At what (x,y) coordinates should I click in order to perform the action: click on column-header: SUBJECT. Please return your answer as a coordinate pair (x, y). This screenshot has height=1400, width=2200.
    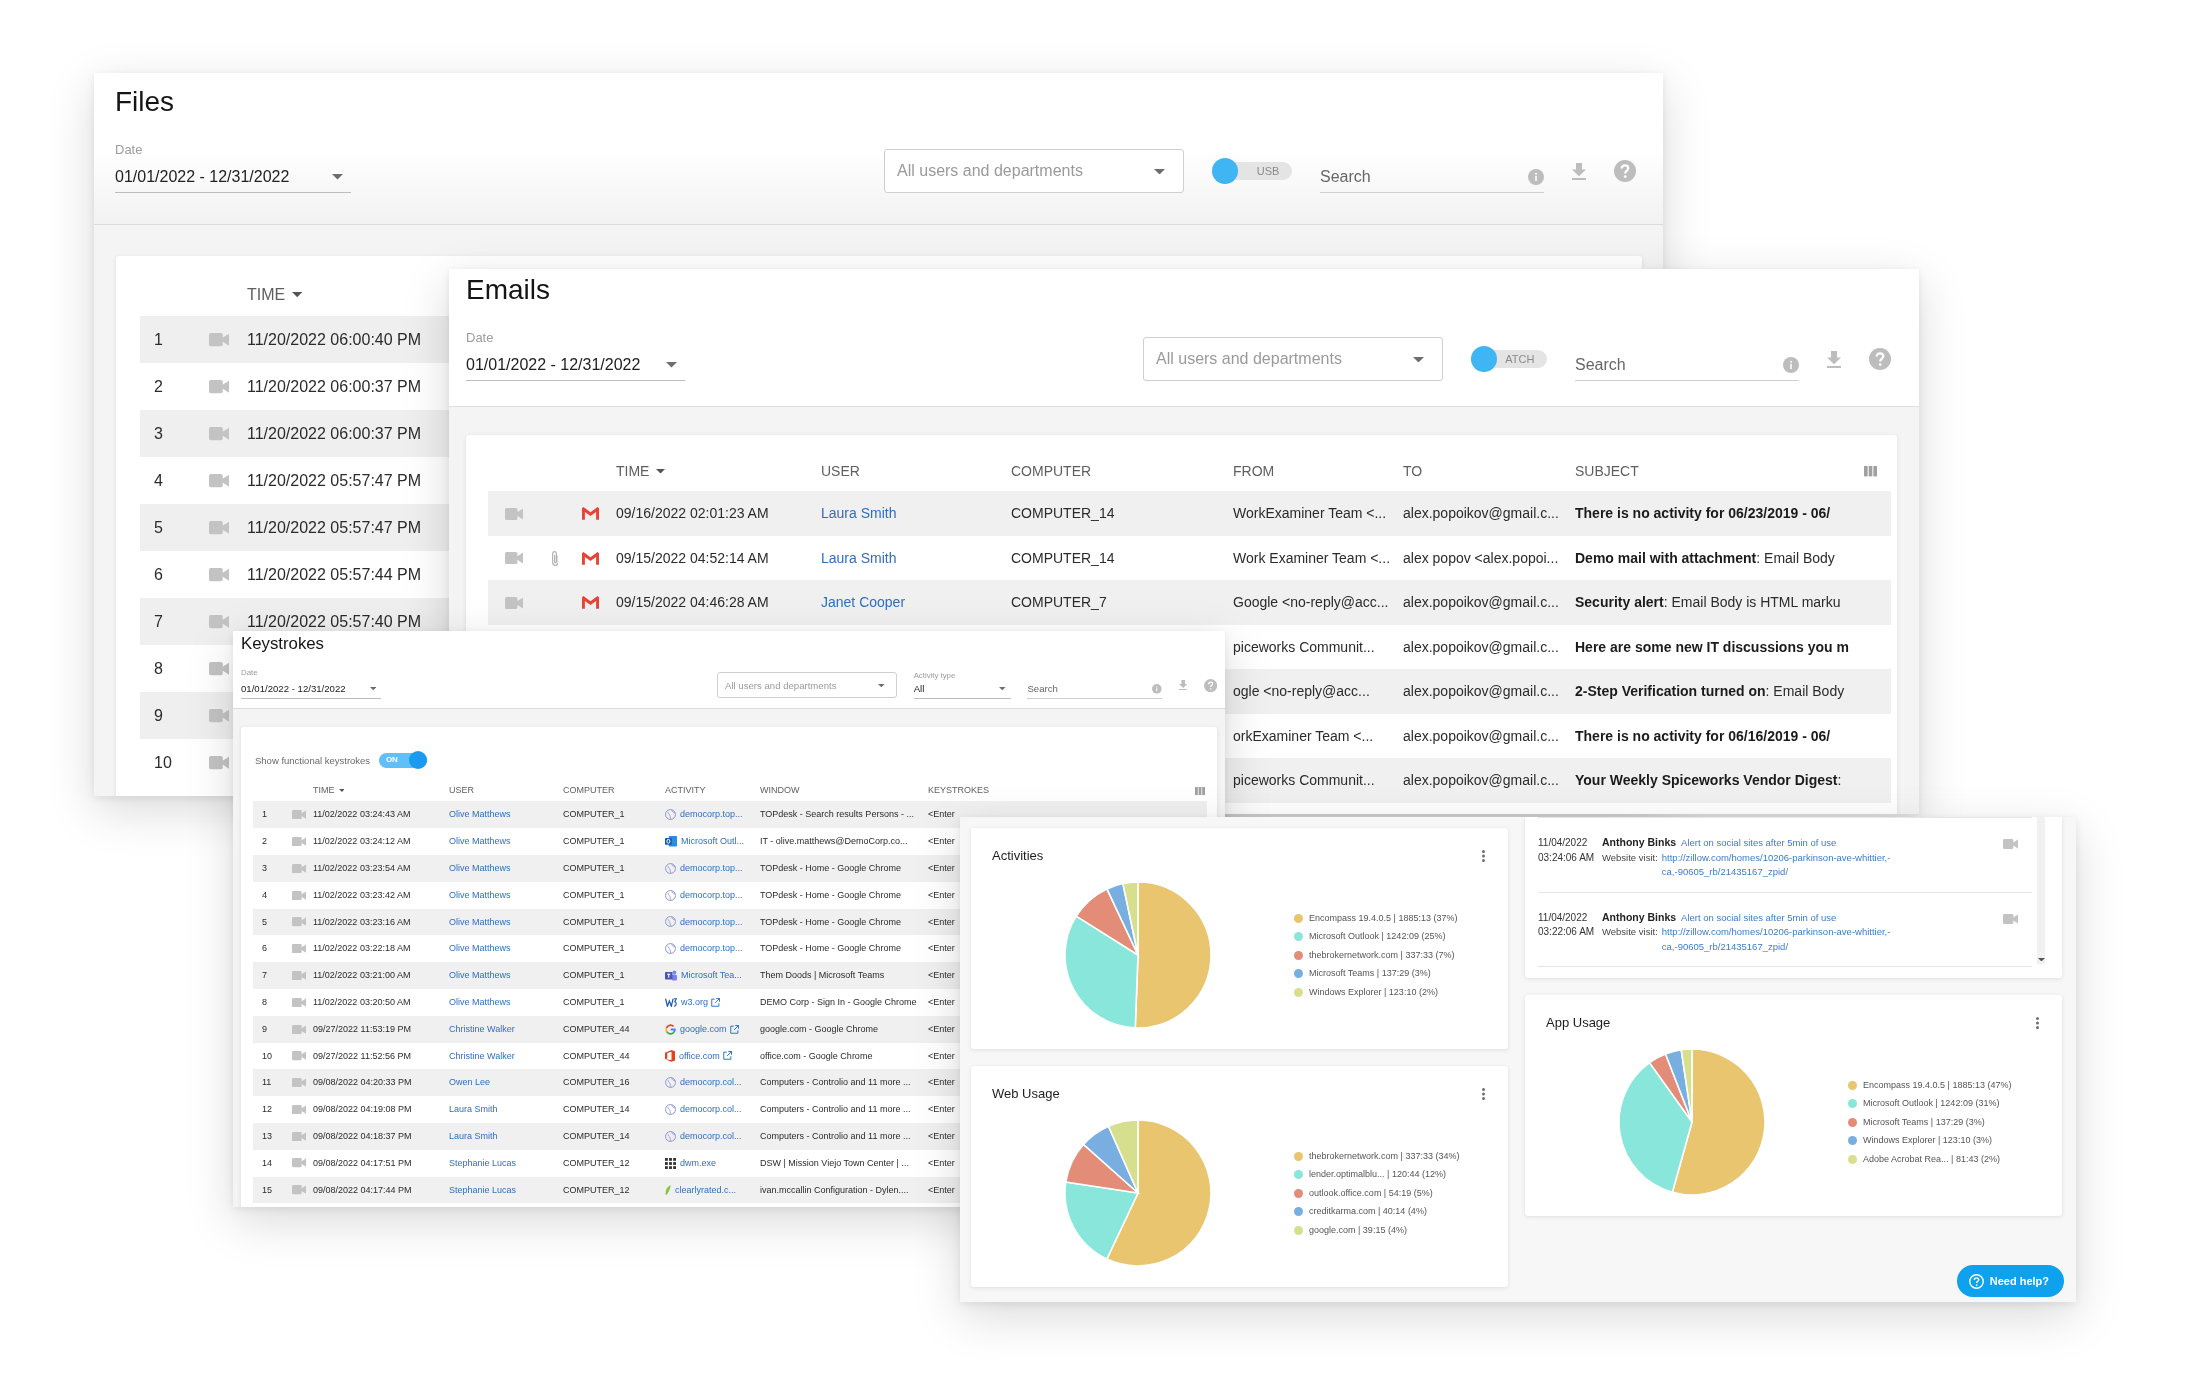
    Looking at the image, I should click on (1607, 471).